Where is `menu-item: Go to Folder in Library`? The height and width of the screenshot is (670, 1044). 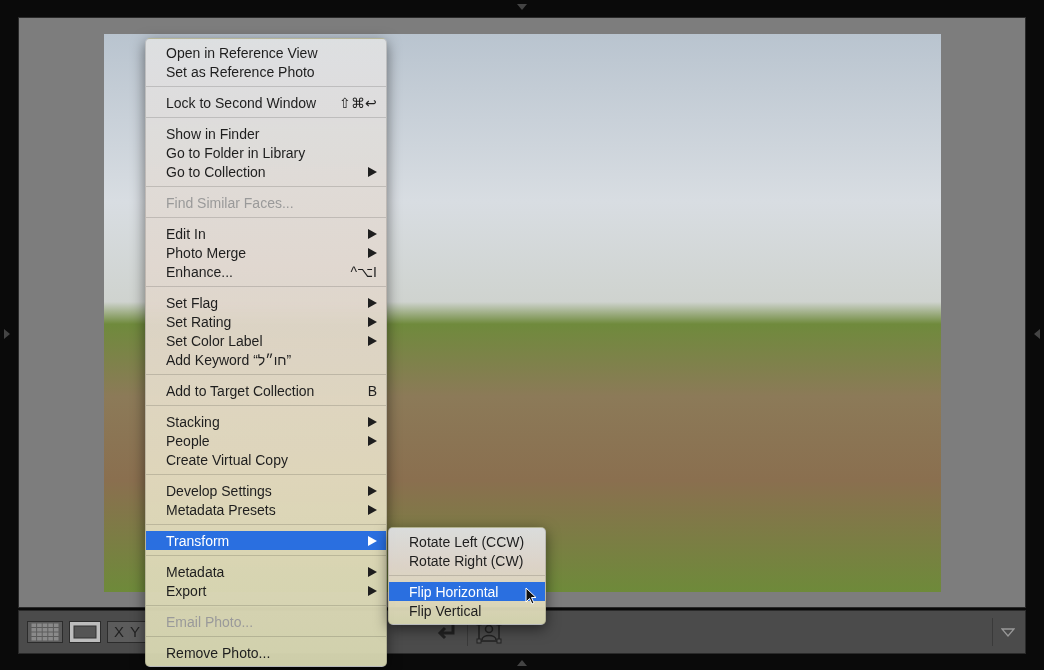 menu-item: Go to Folder in Library is located at coordinates (266, 152).